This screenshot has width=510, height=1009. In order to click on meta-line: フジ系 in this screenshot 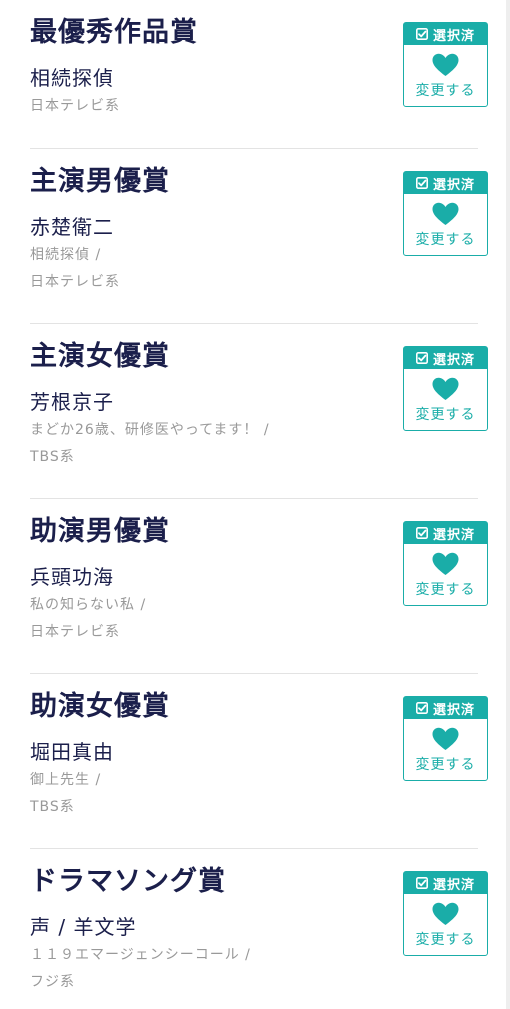, I will do `click(52, 982)`.